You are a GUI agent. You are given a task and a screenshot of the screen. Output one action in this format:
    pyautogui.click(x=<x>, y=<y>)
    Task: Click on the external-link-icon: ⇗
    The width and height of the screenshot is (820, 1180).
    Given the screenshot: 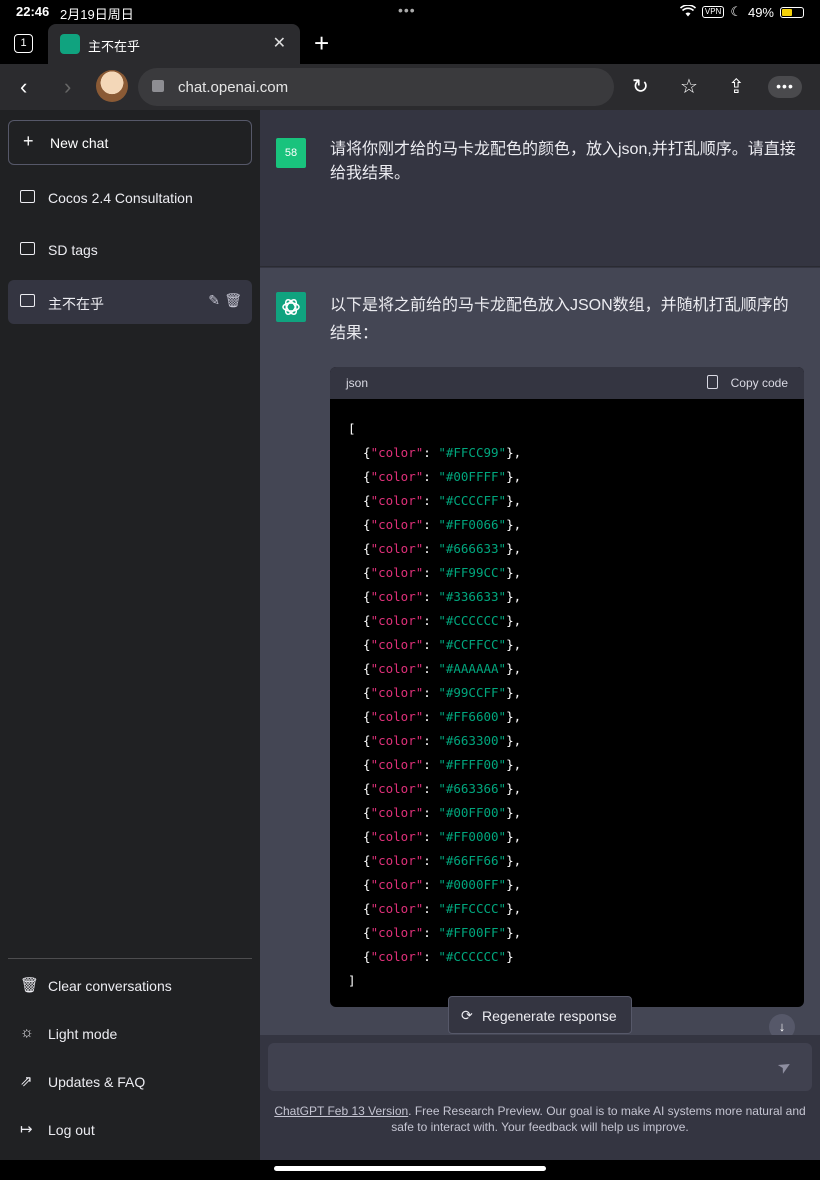 What is the action you would take?
    pyautogui.click(x=26, y=1081)
    